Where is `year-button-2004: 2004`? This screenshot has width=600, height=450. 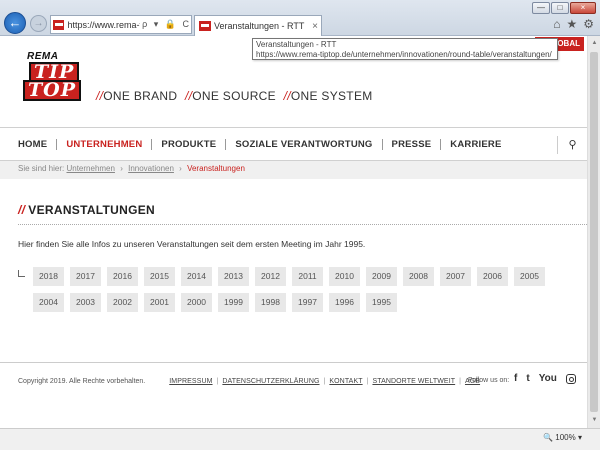
year-button-2004: 2004 is located at coordinates (48, 302).